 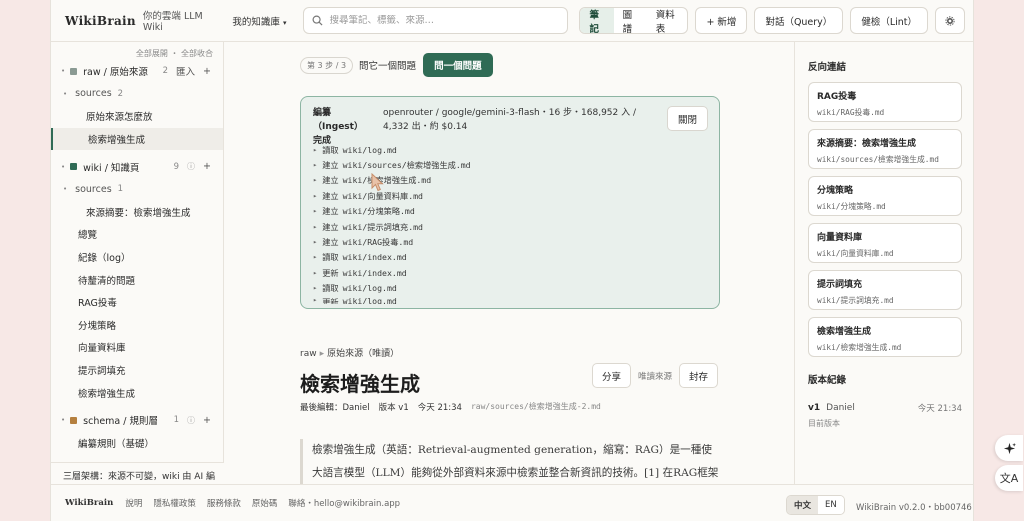 What do you see at coordinates (137, 370) in the screenshot?
I see `tree-item: 提示詞填充` at bounding box center [137, 370].